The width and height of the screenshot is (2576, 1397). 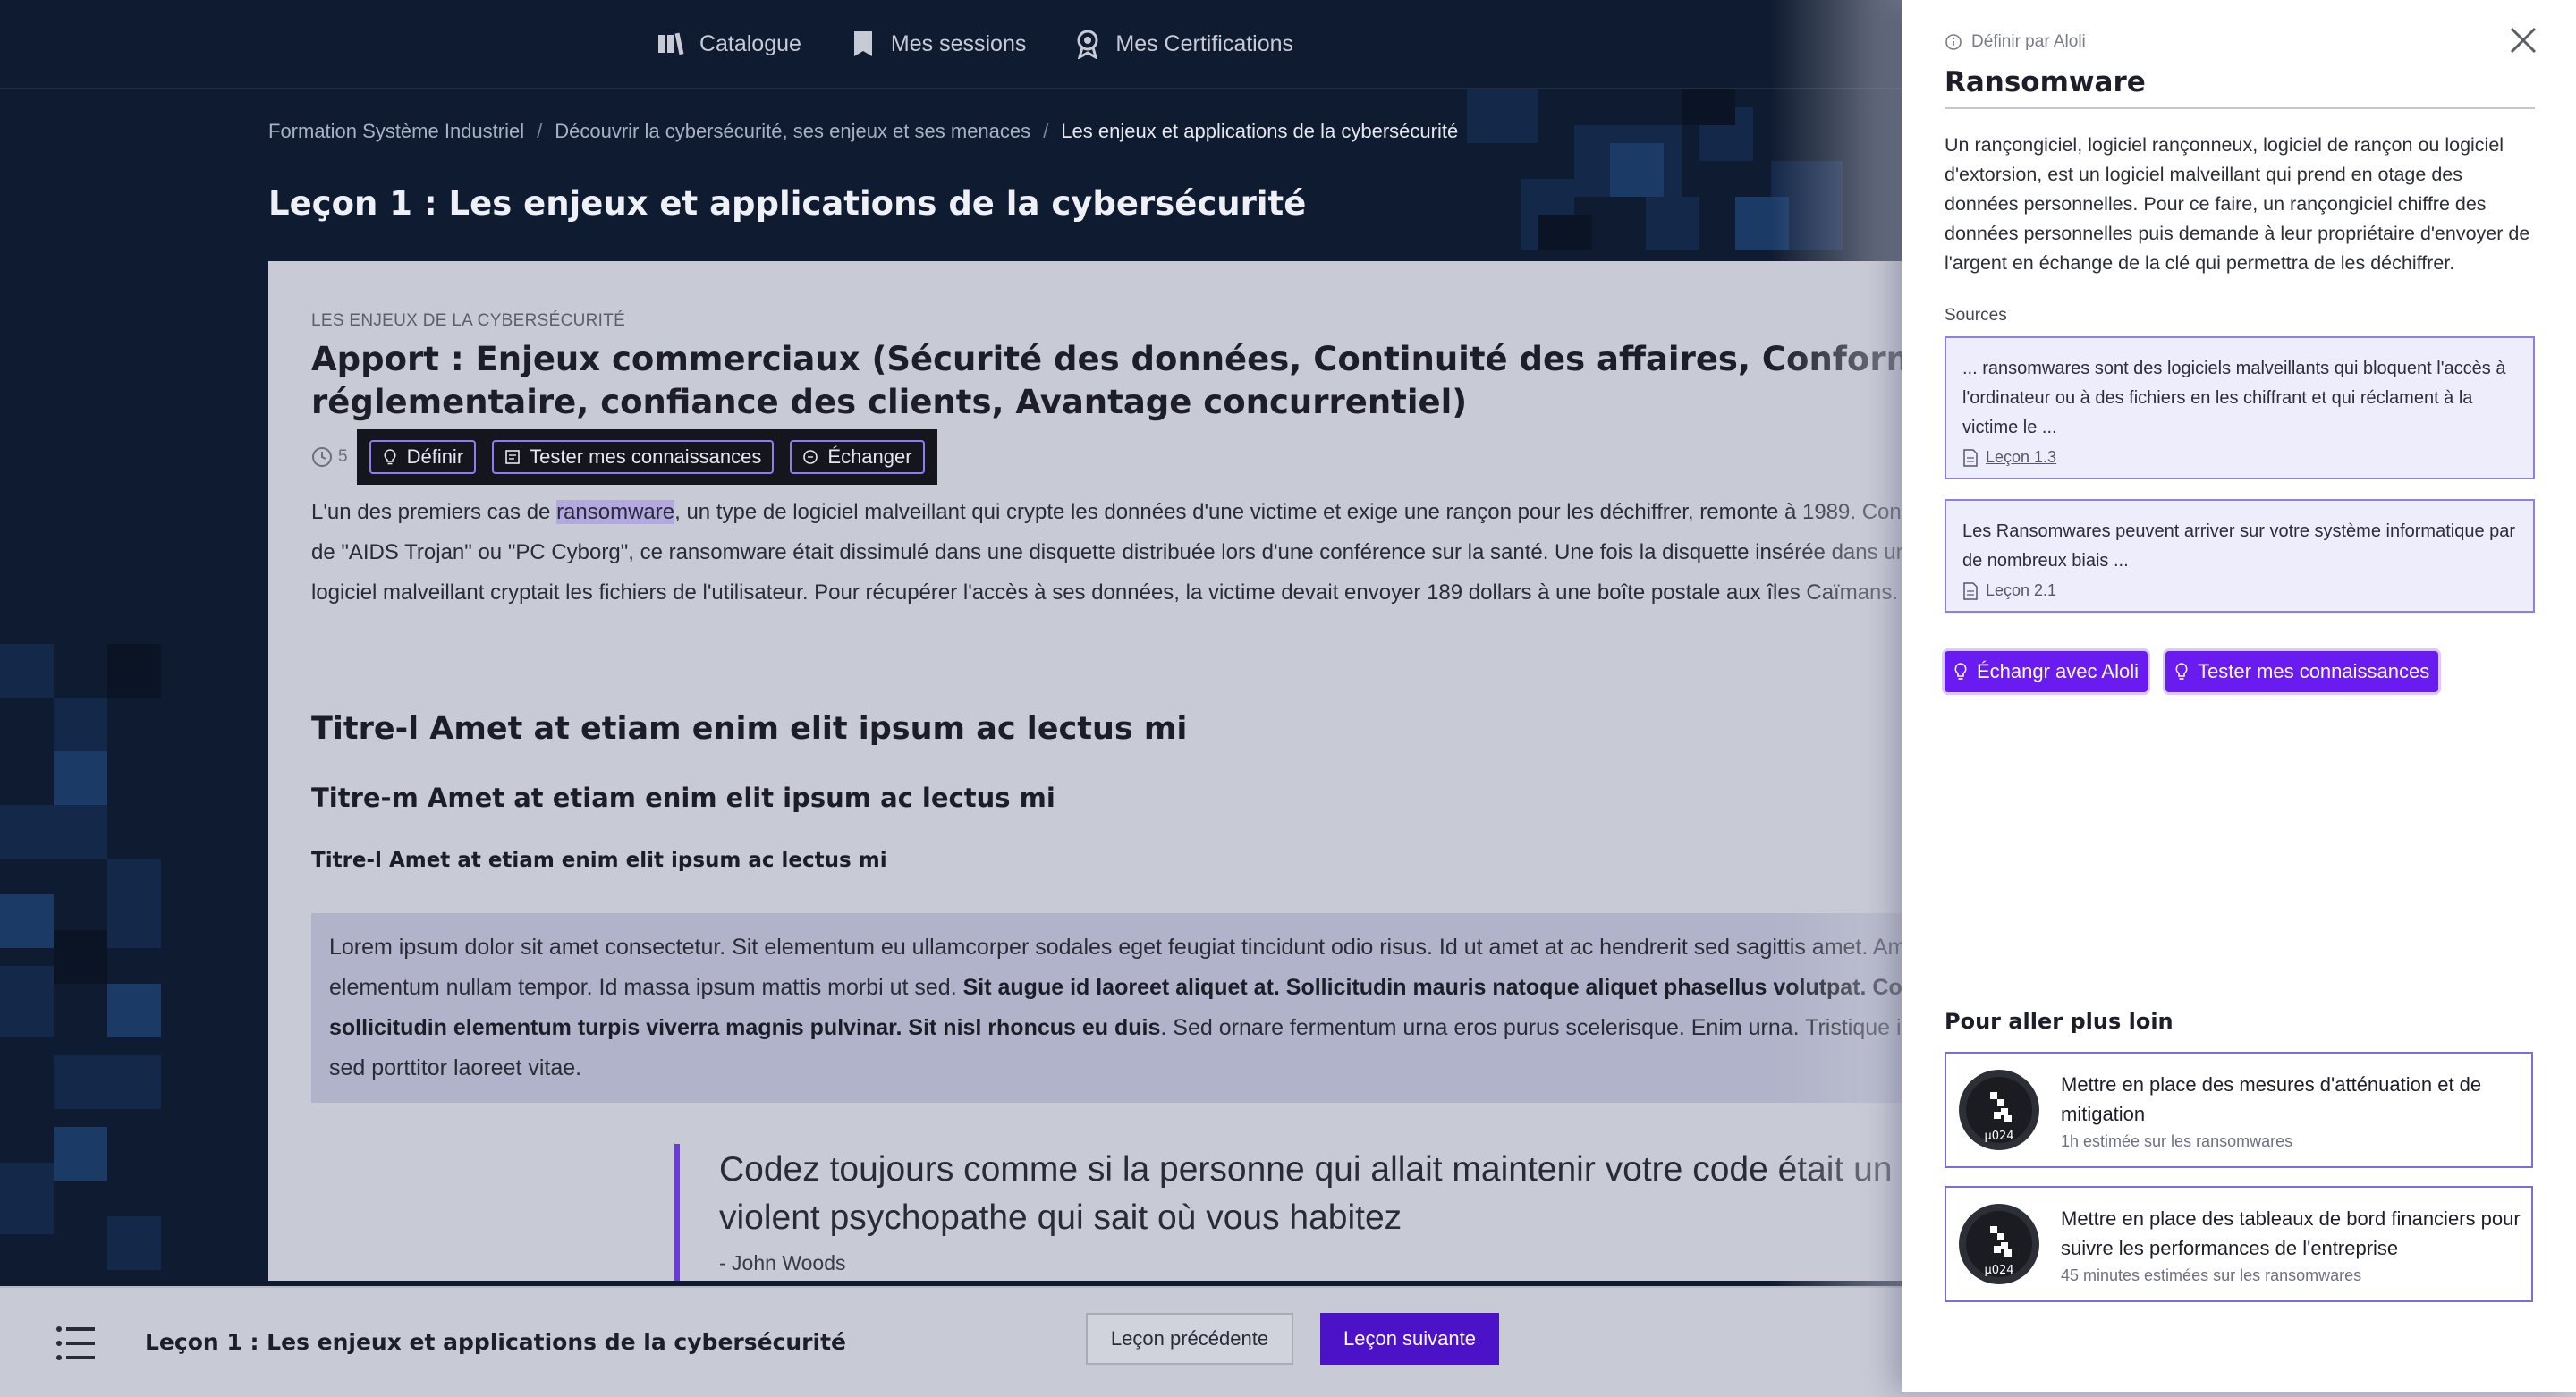 What do you see at coordinates (810, 457) in the screenshot?
I see `chat-icon` at bounding box center [810, 457].